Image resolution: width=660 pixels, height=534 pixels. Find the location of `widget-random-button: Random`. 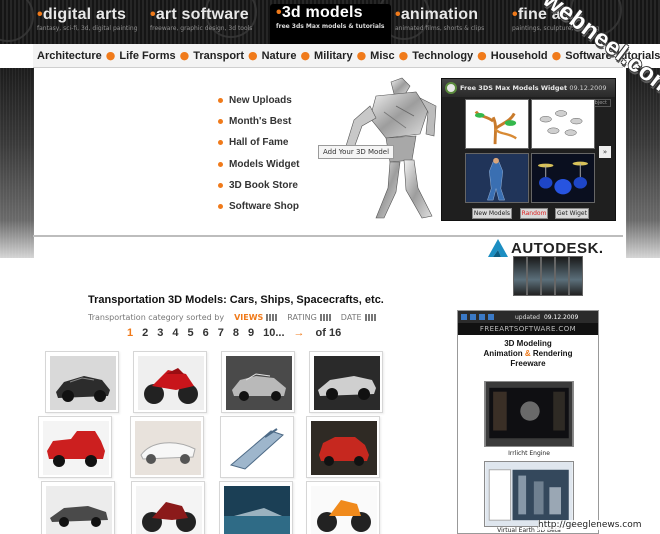

widget-random-button: Random is located at coordinates (534, 213).